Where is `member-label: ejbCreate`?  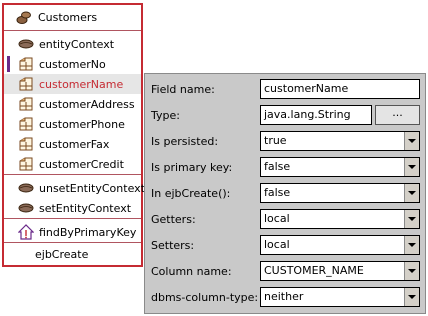
member-label: ejbCreate is located at coordinates (62, 254).